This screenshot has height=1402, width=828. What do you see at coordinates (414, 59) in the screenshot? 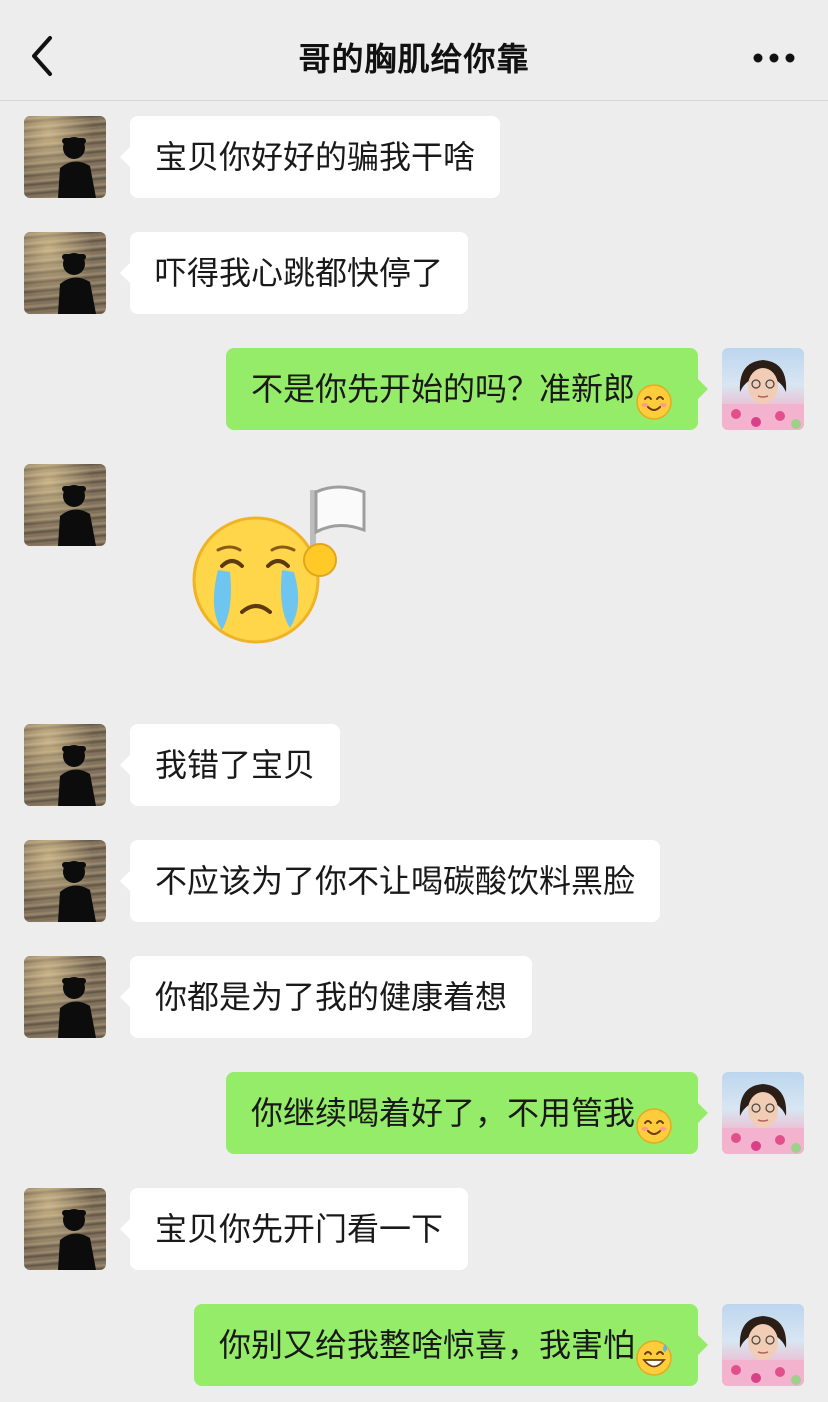
I see `chat-title: 哥的胸肌给你靠` at bounding box center [414, 59].